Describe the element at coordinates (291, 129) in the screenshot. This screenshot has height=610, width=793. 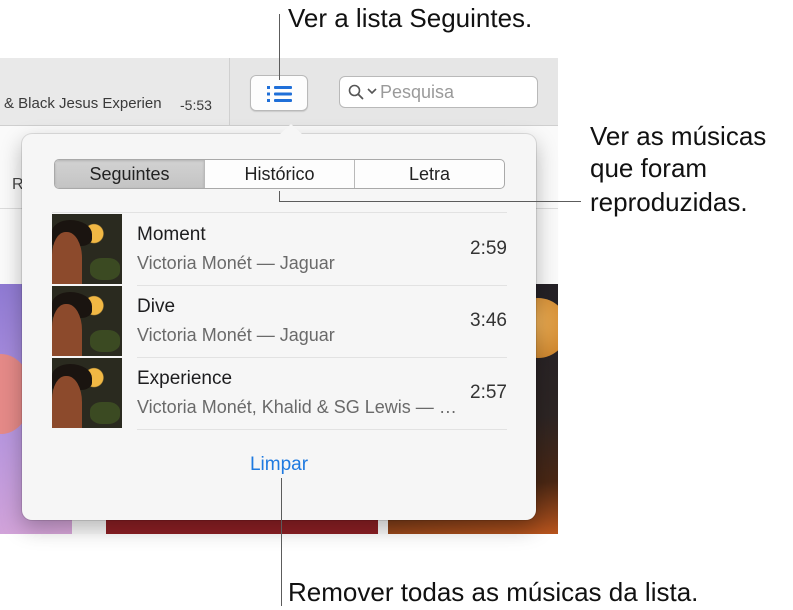
I see `popover-caret` at that location.